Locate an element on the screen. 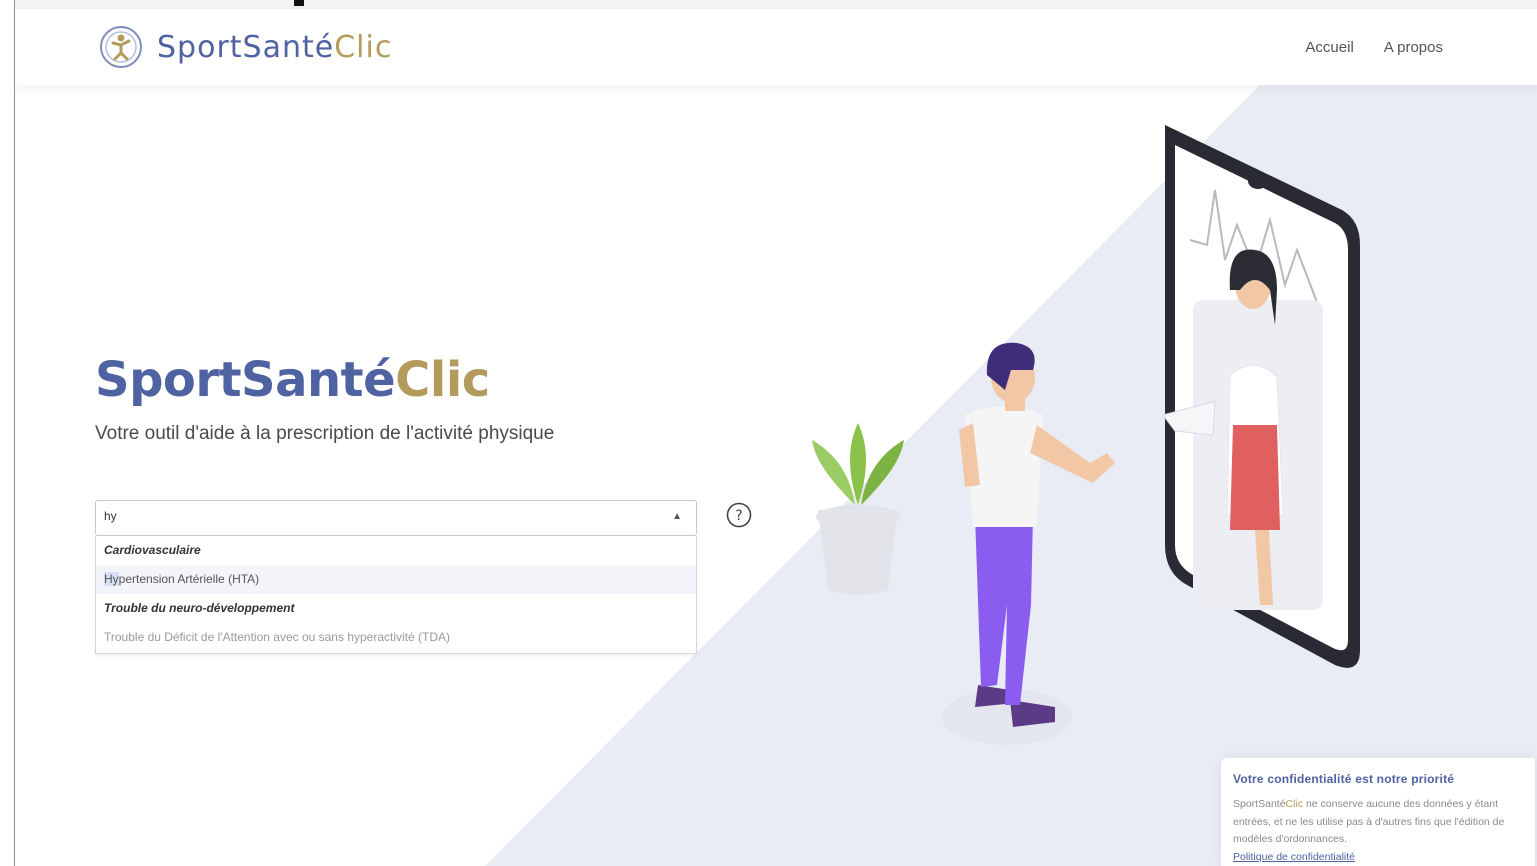 The height and width of the screenshot is (866, 1537). match-highlight: Hy is located at coordinates (111, 579).